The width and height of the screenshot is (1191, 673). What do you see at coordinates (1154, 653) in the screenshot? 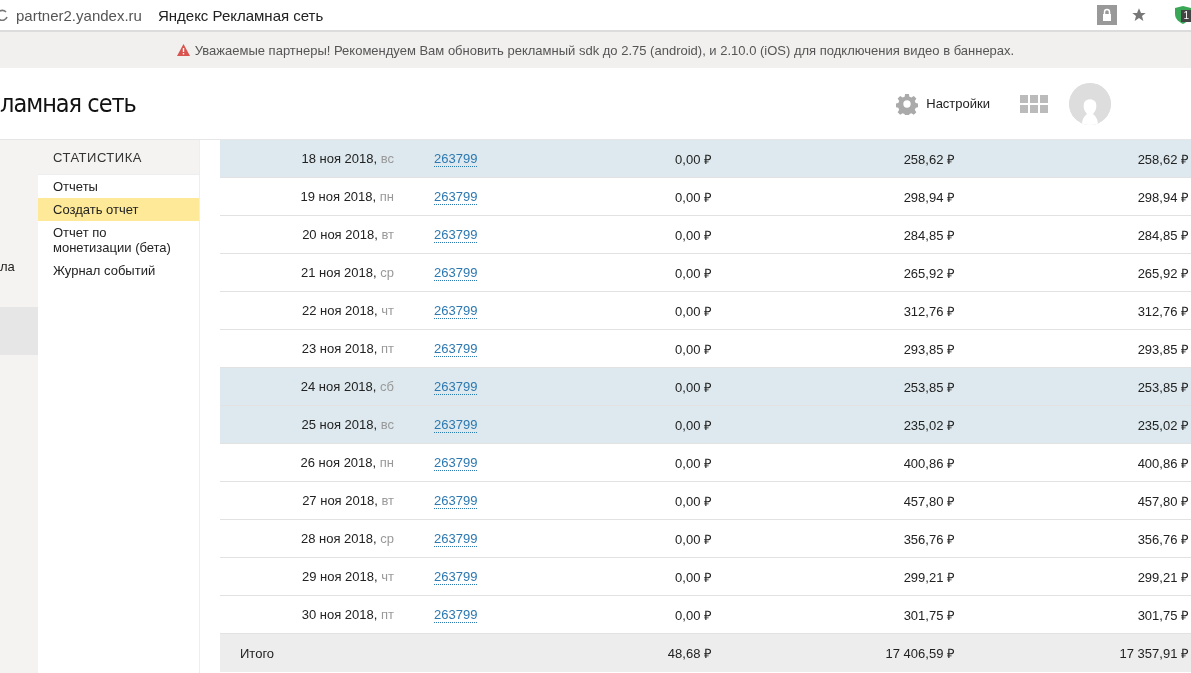
I see `total-cell-text: 17 357,91 ₽` at bounding box center [1154, 653].